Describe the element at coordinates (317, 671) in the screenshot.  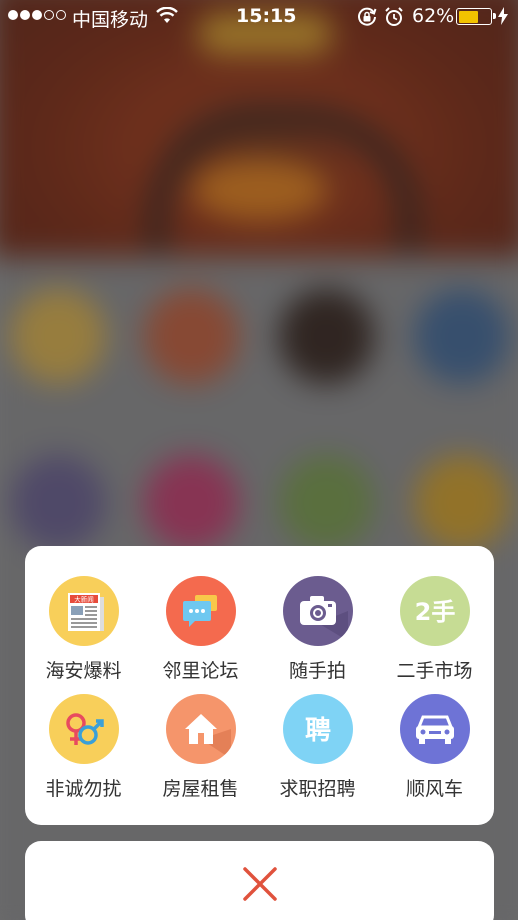
I see `menu-item-label: 随手拍` at that location.